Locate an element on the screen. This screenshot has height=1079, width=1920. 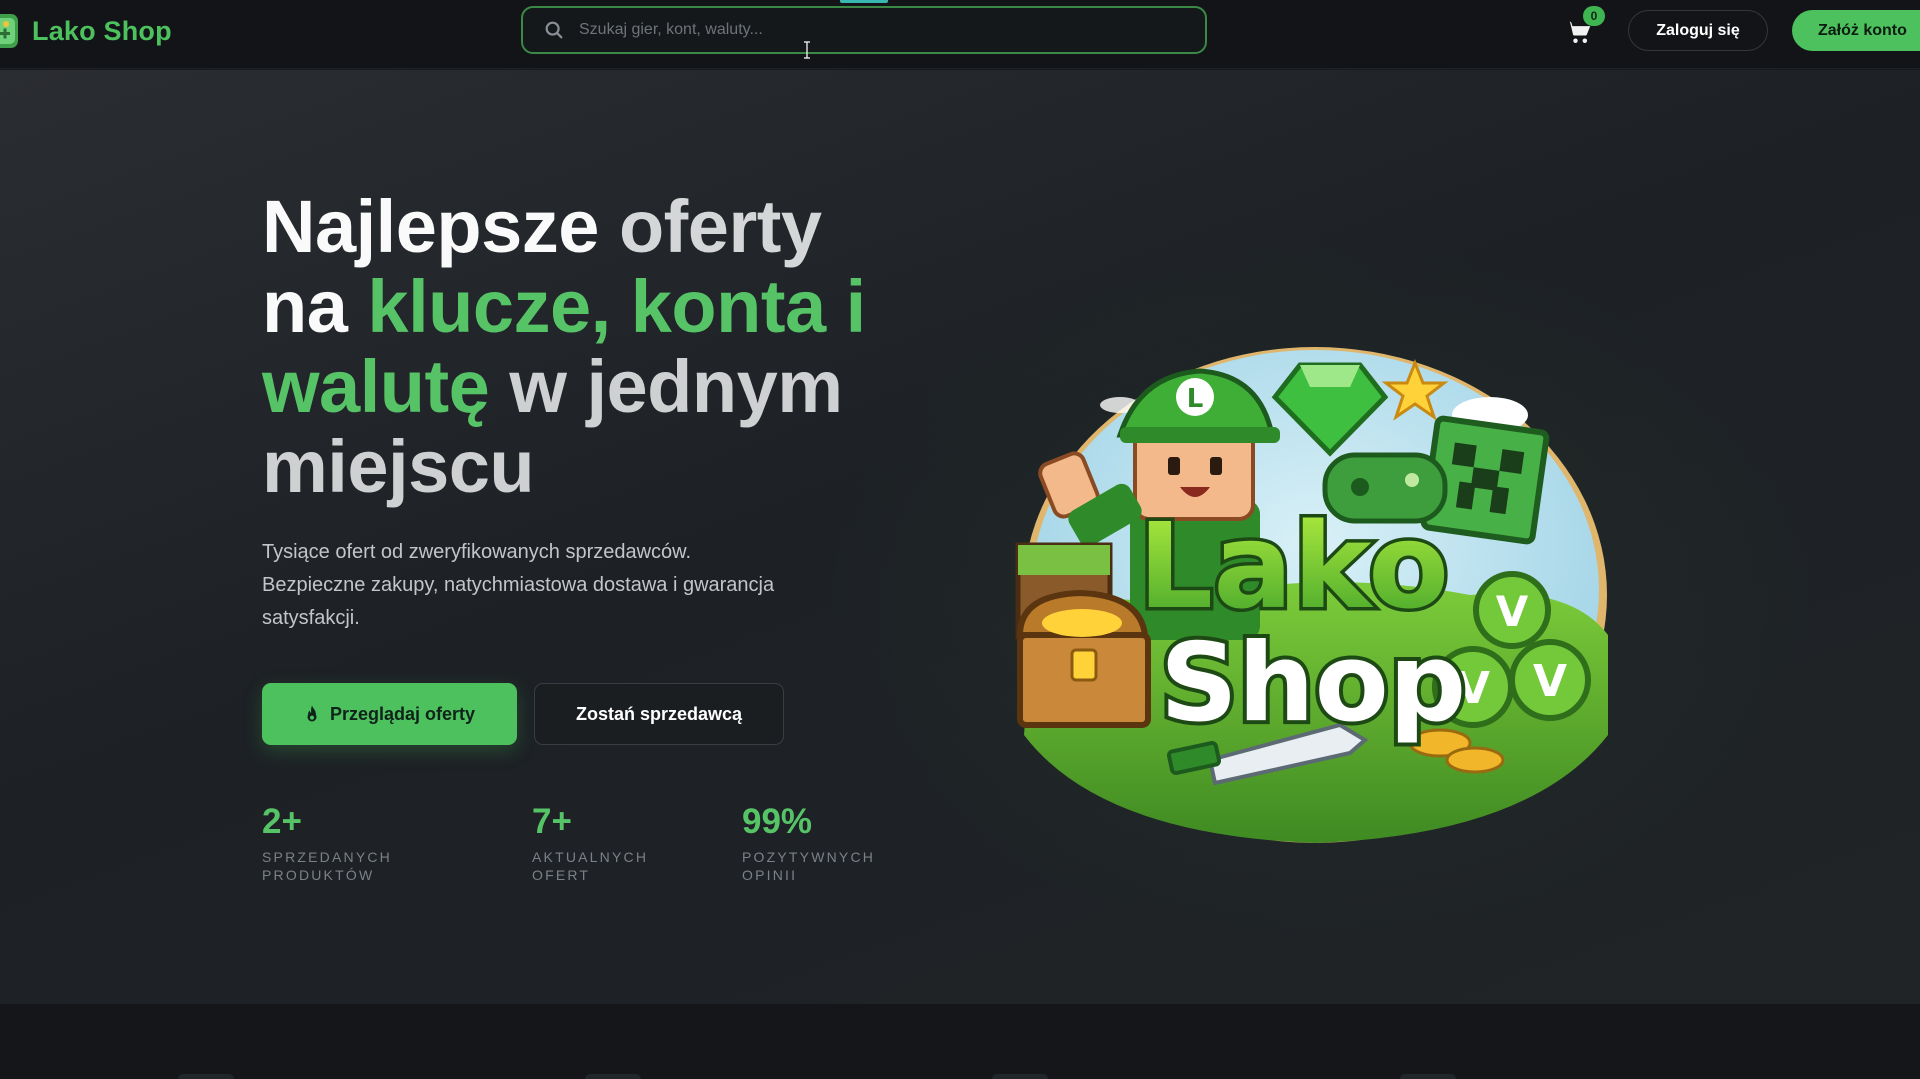
stat-label: Sprzedanych produktów is located at coordinates (327, 866).